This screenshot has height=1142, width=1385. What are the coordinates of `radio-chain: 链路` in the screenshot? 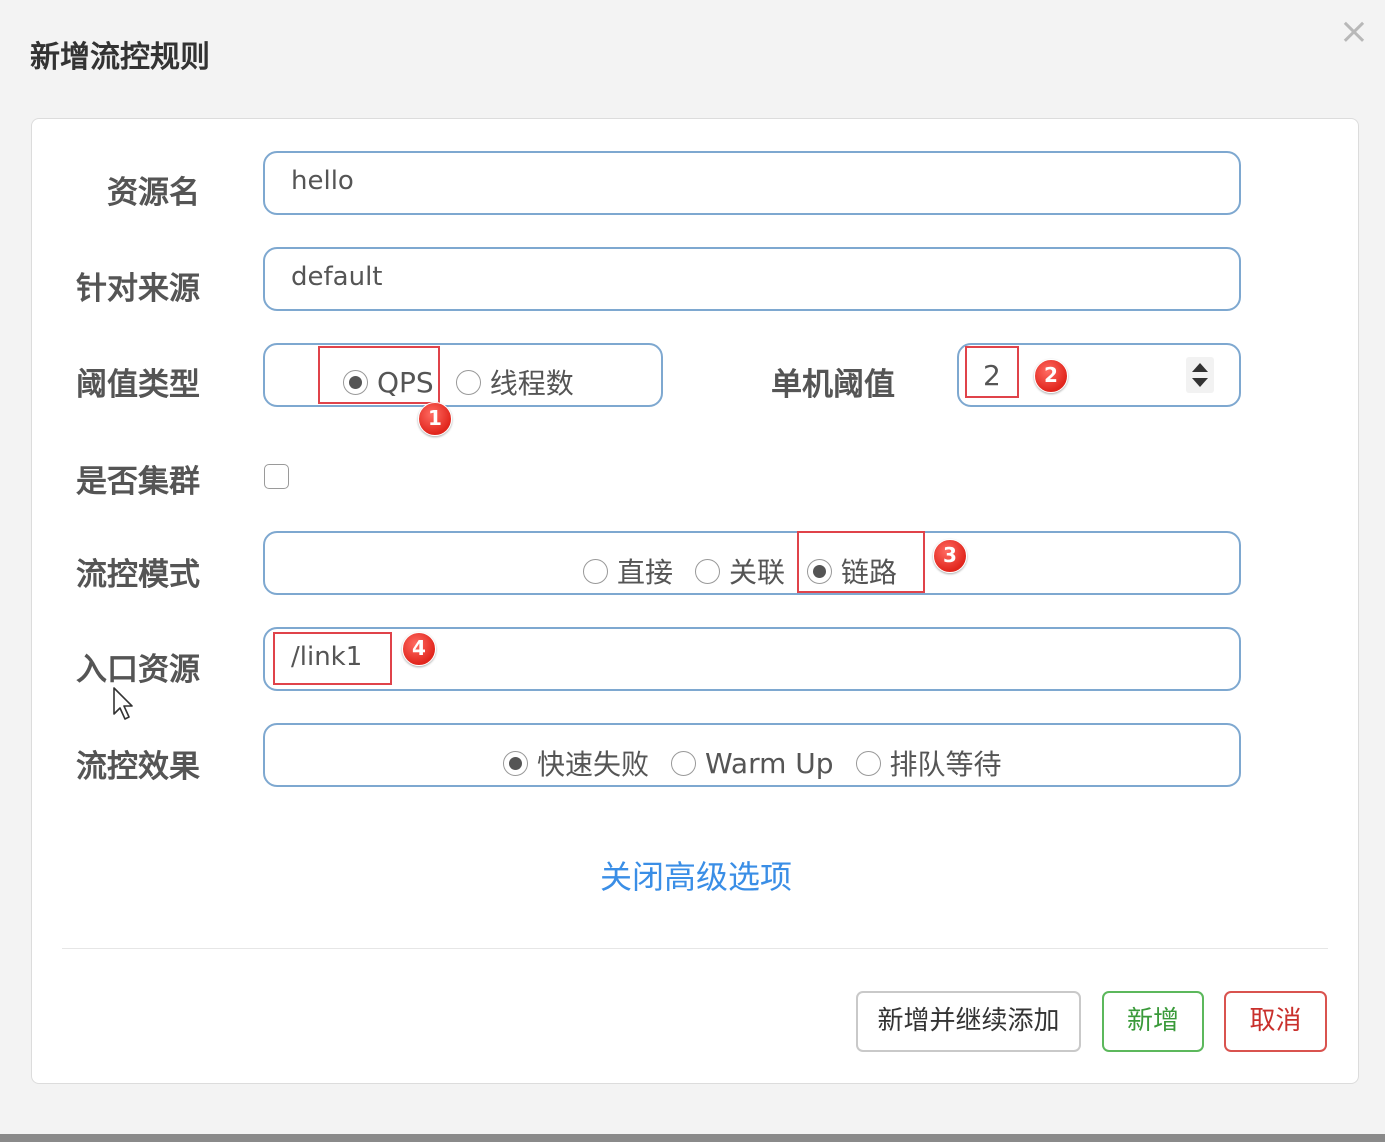 It's located at (852, 571).